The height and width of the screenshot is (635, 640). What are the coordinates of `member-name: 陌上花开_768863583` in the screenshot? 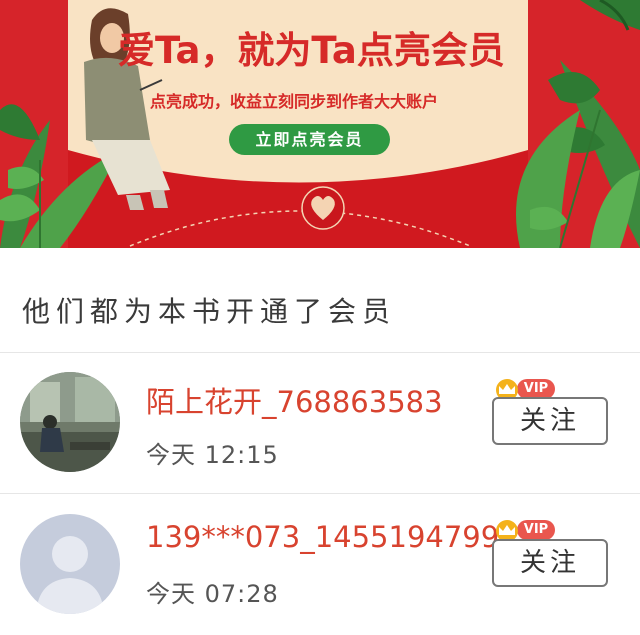 It's located at (294, 400).